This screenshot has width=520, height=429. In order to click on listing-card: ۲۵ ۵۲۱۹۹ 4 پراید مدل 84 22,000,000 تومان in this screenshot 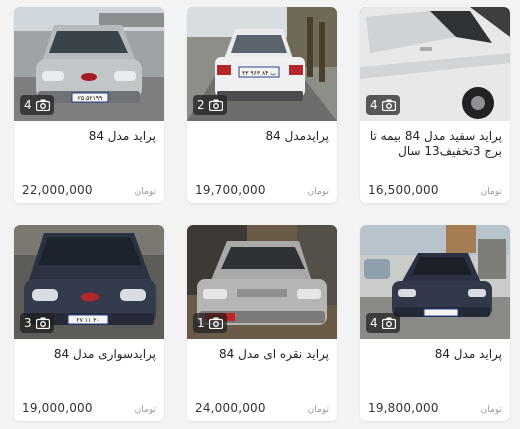, I will do `click(89, 105)`.